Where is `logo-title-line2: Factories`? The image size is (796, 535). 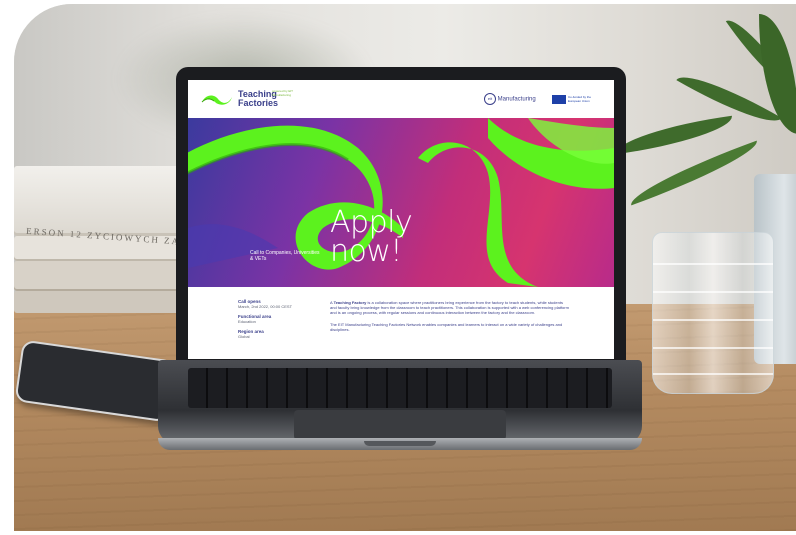
logo-title-line2: Factories is located at coordinates (258, 103).